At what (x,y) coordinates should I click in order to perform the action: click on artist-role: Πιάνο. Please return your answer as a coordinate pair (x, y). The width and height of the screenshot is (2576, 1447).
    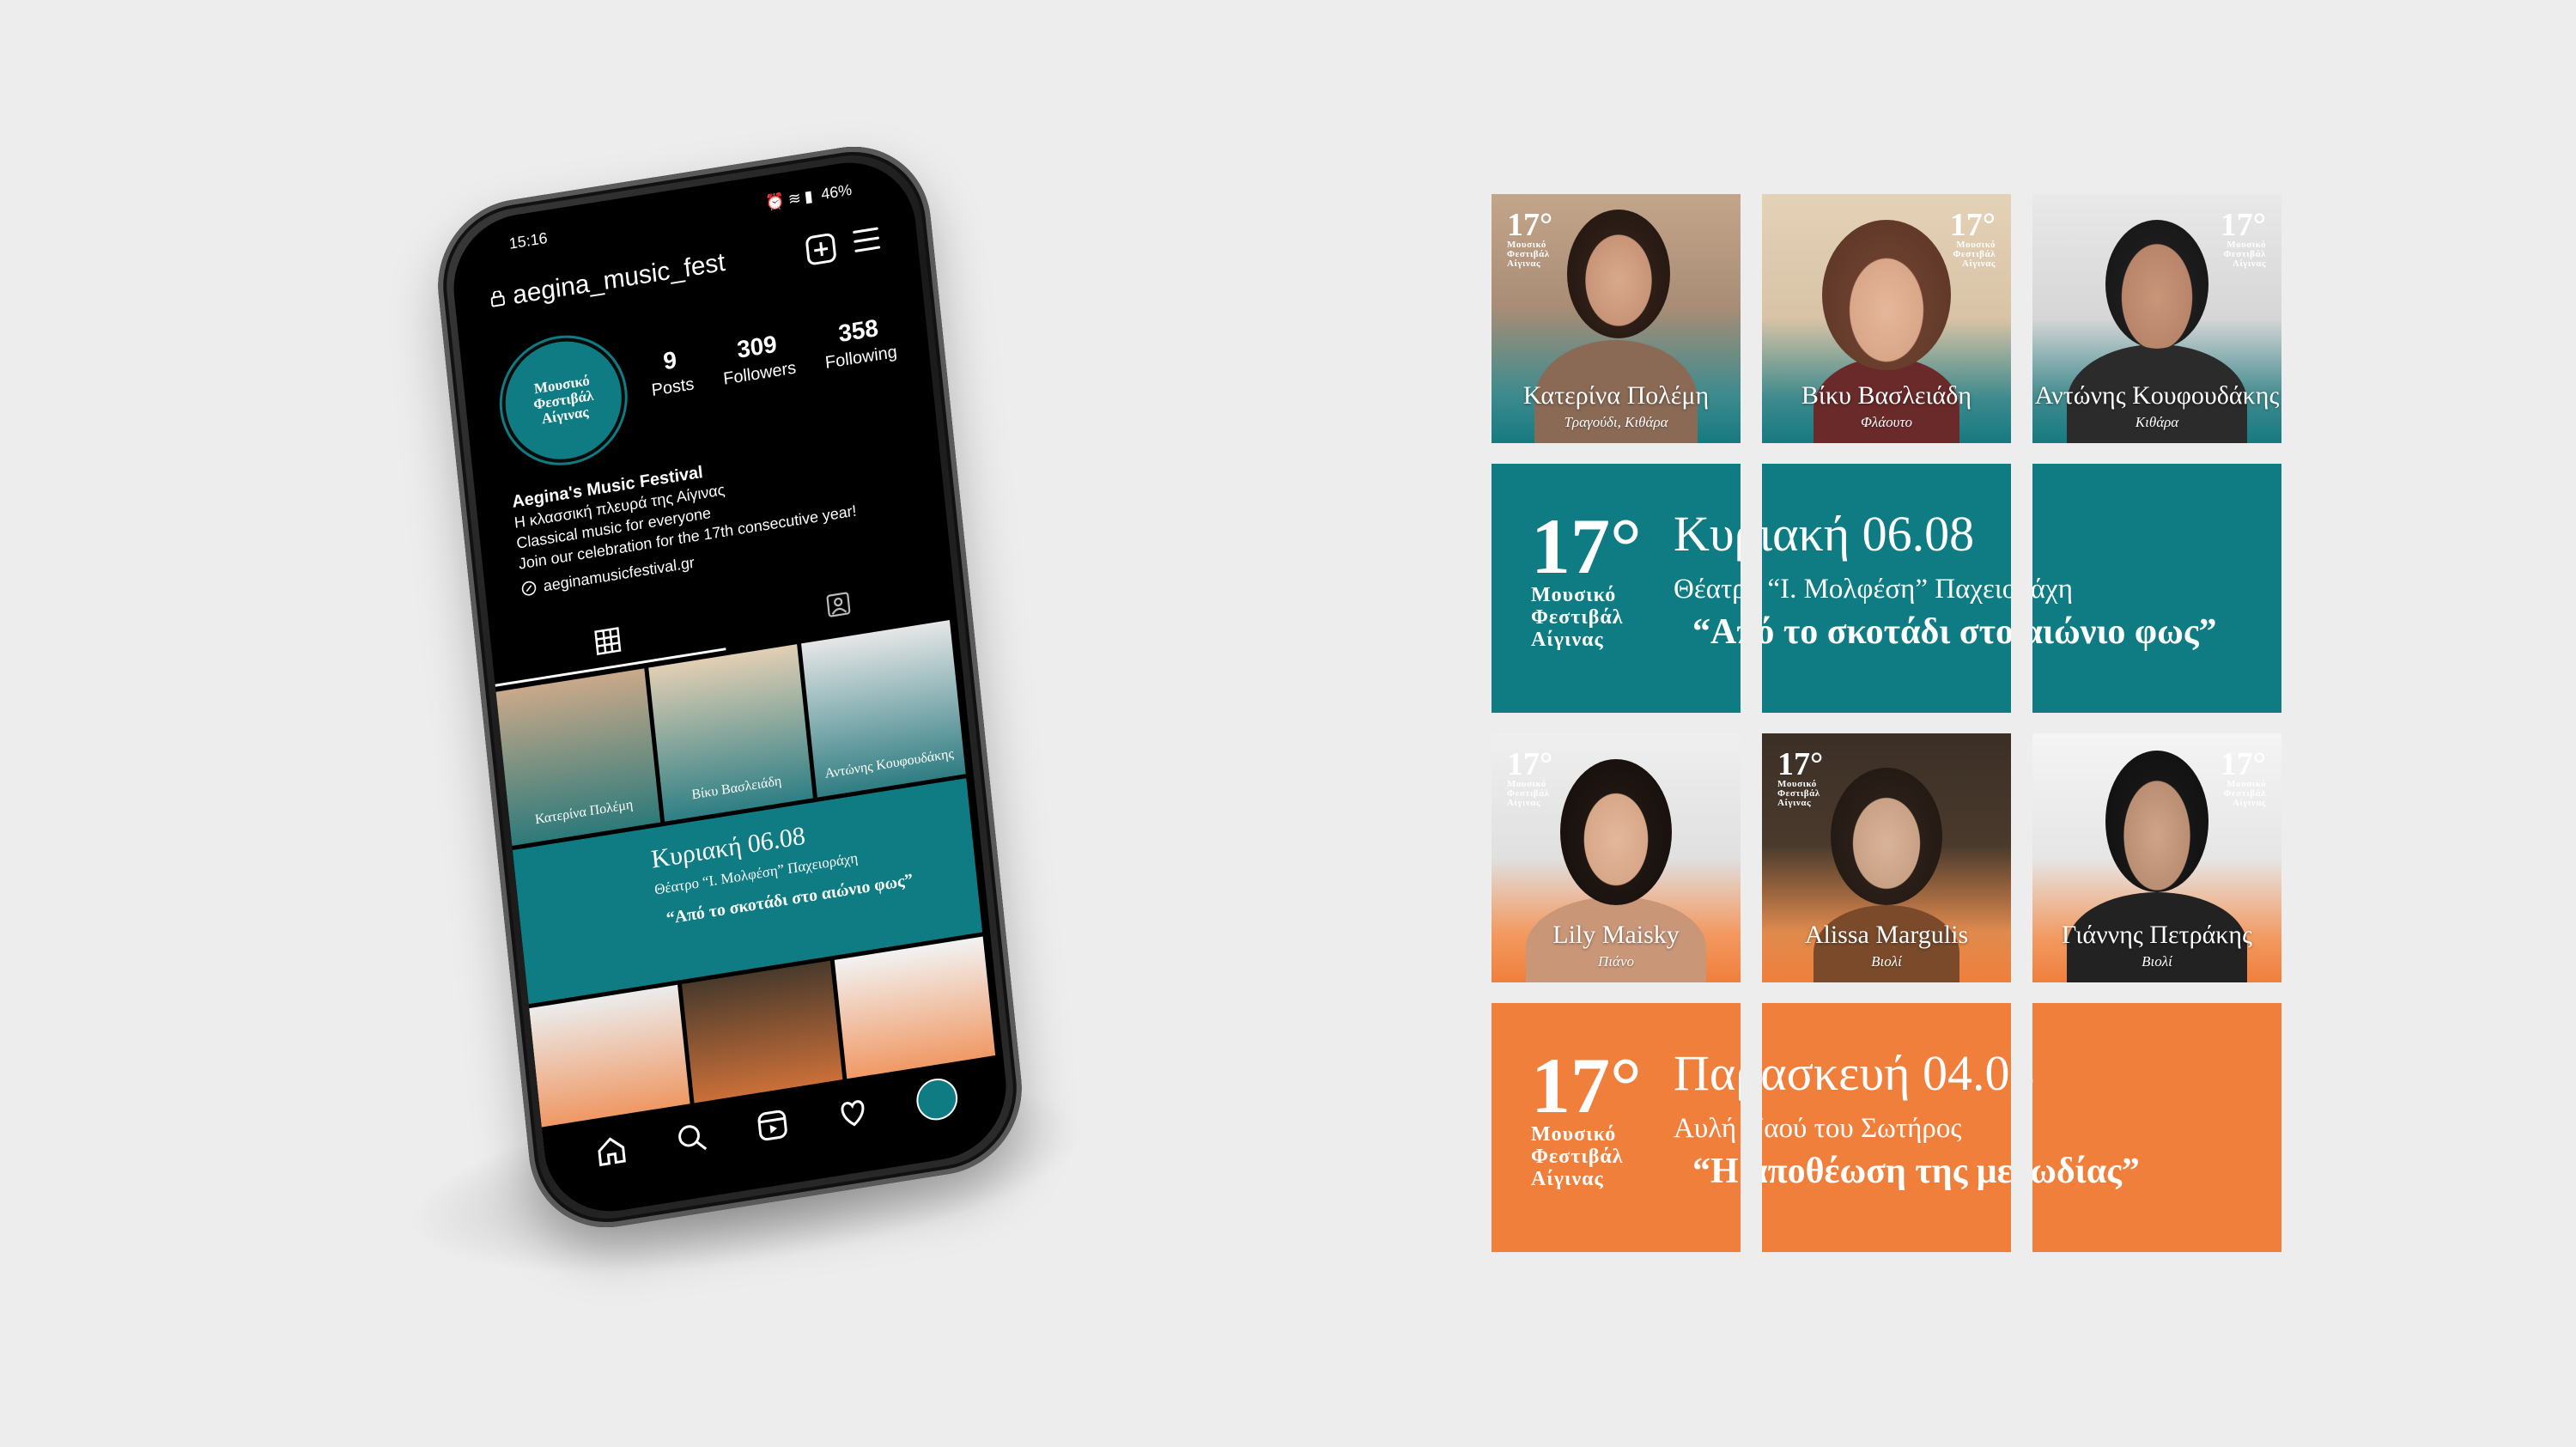
    Looking at the image, I should click on (1616, 961).